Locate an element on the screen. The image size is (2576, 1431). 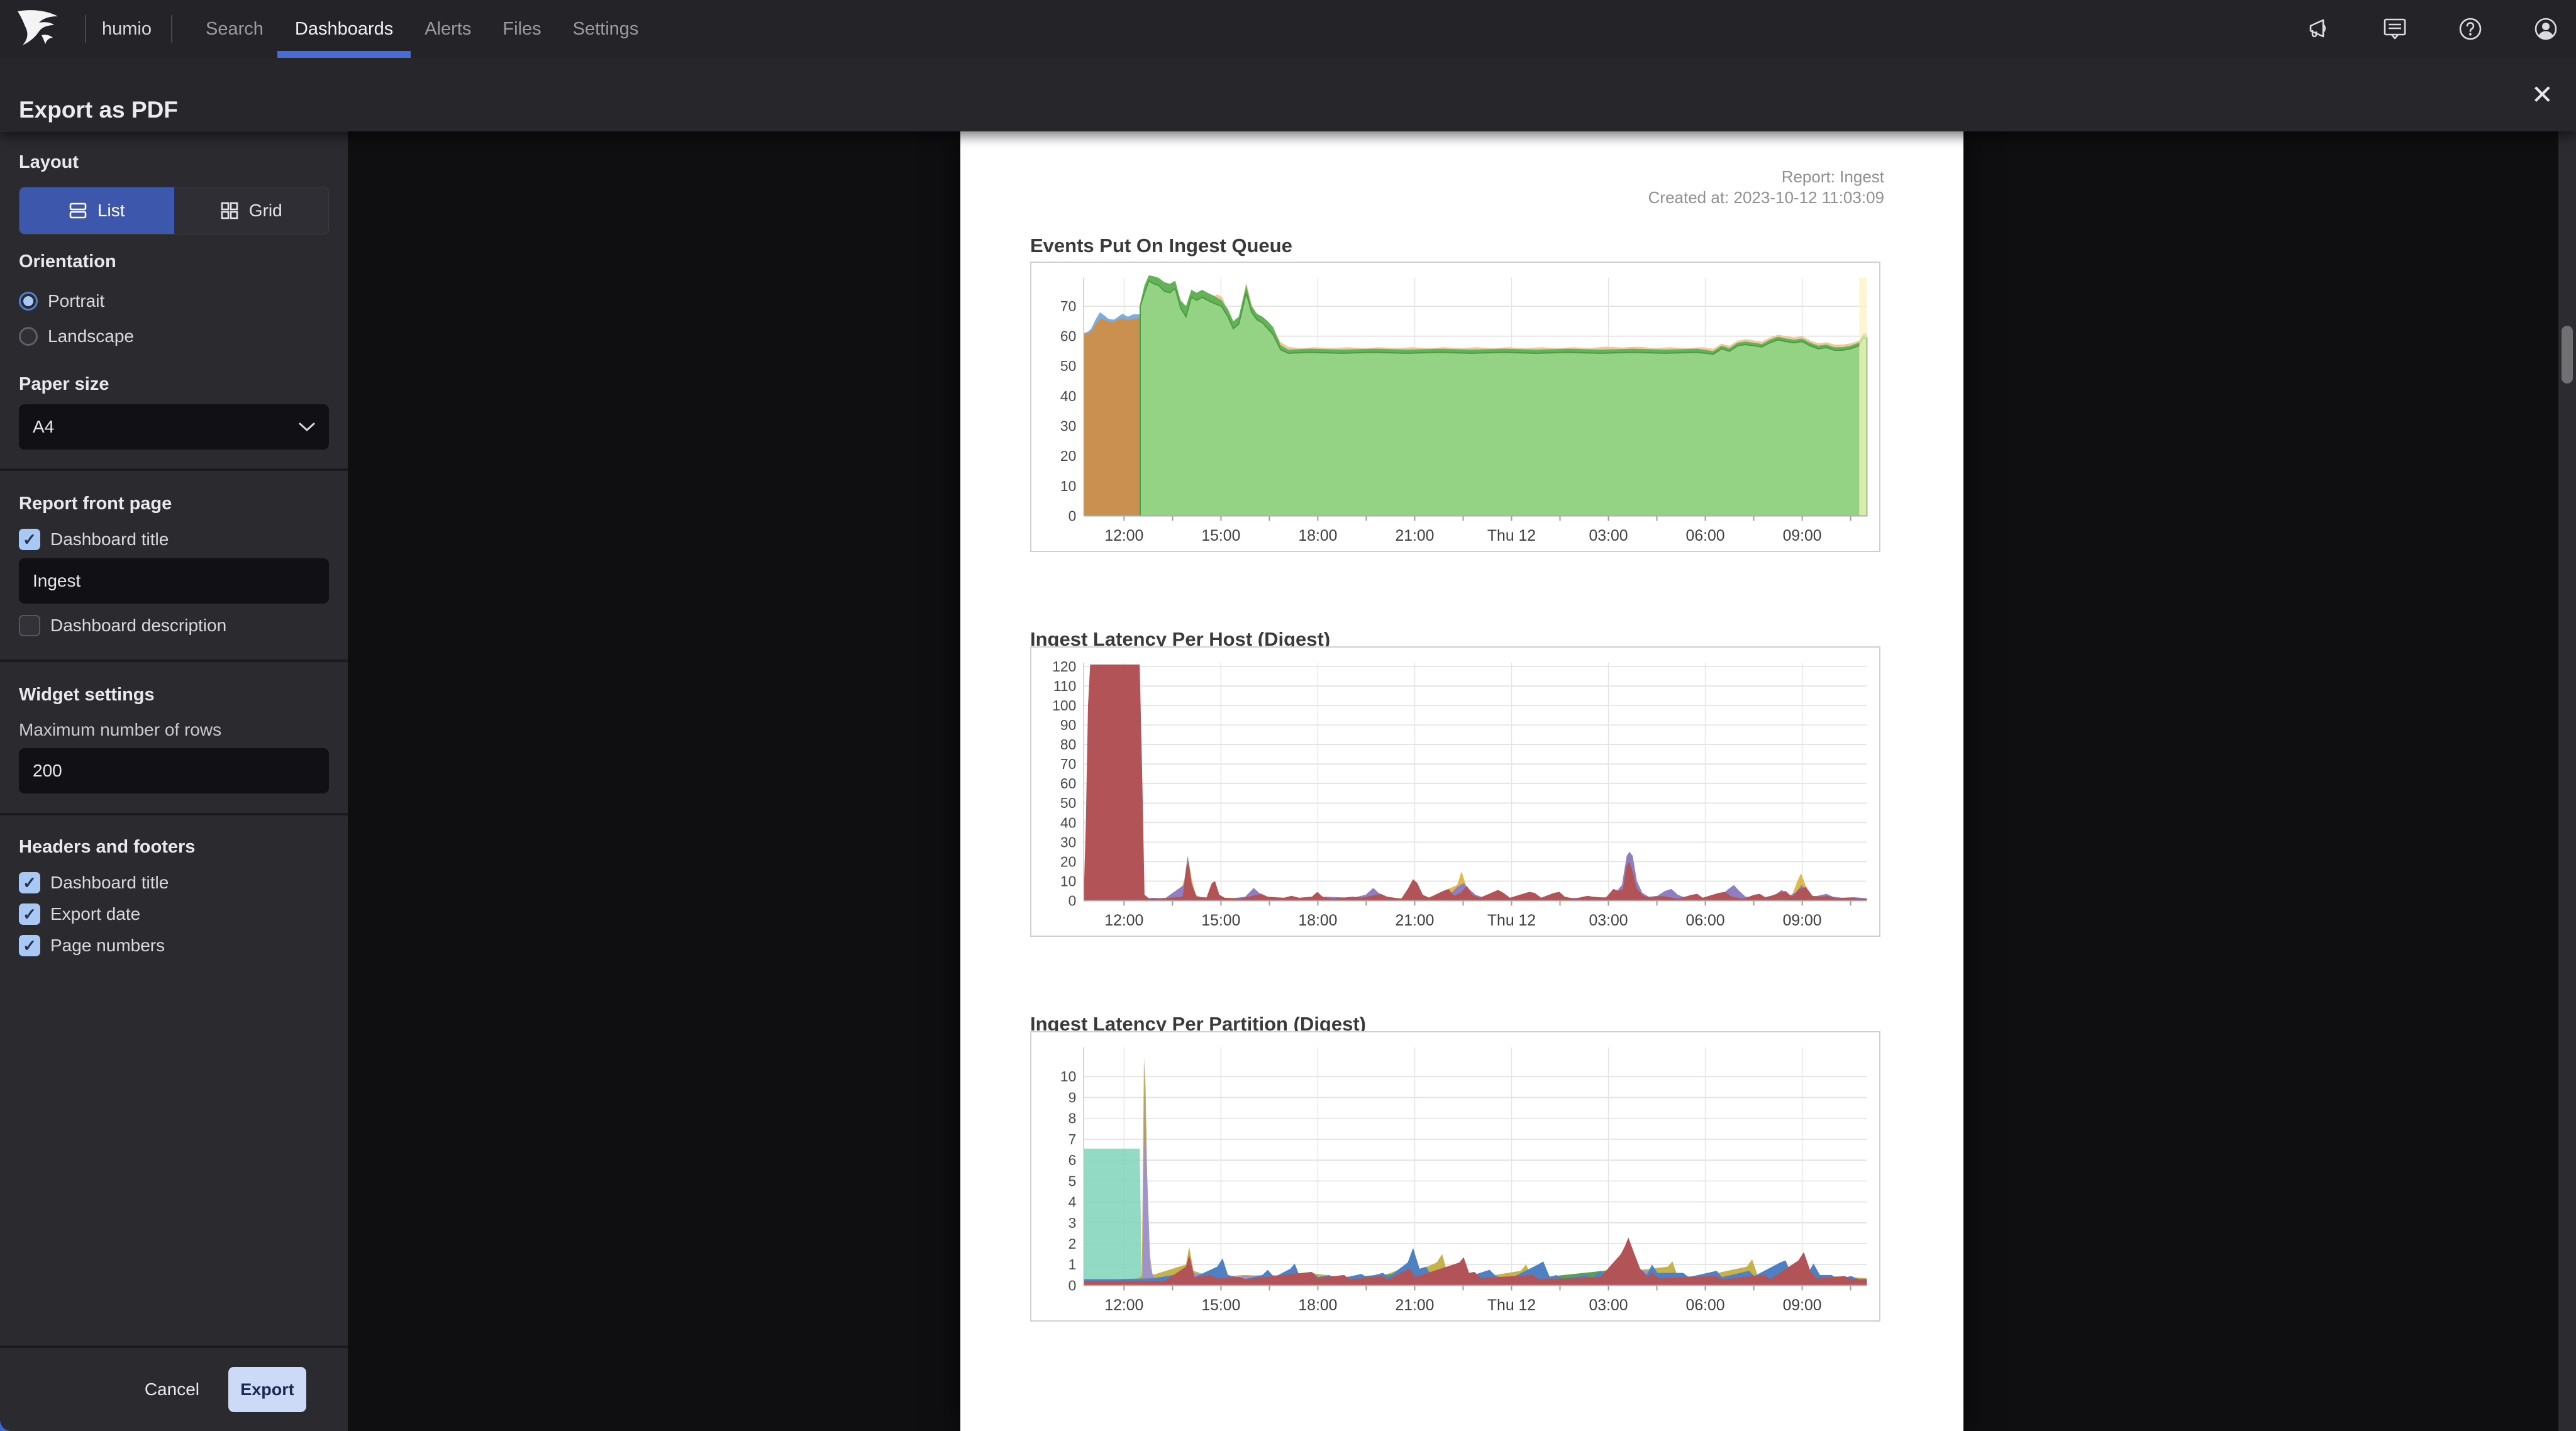
svg-text: 7 is located at coordinates (1073, 1139).